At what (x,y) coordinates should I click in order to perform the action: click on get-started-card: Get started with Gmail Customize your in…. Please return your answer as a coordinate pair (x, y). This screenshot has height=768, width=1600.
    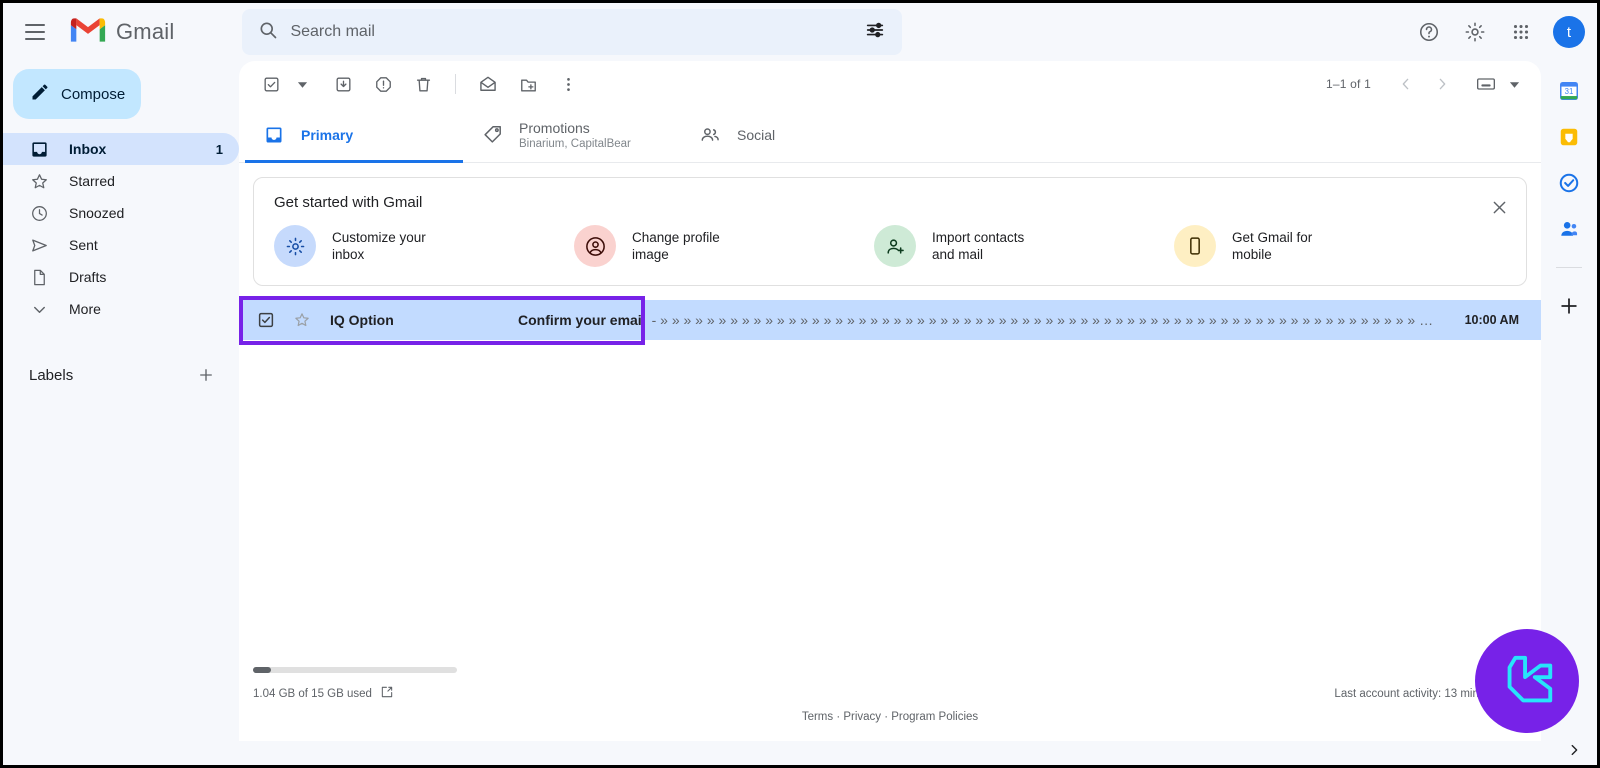
    Looking at the image, I should click on (890, 231).